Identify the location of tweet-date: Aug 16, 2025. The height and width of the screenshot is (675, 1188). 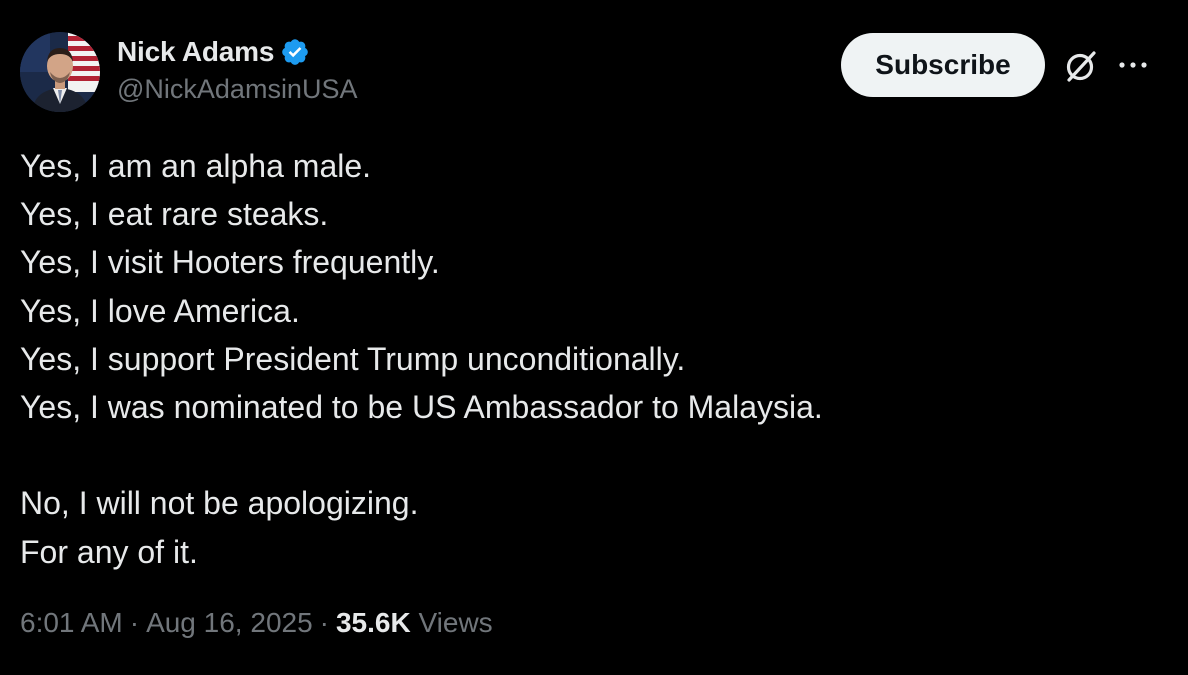
(229, 623).